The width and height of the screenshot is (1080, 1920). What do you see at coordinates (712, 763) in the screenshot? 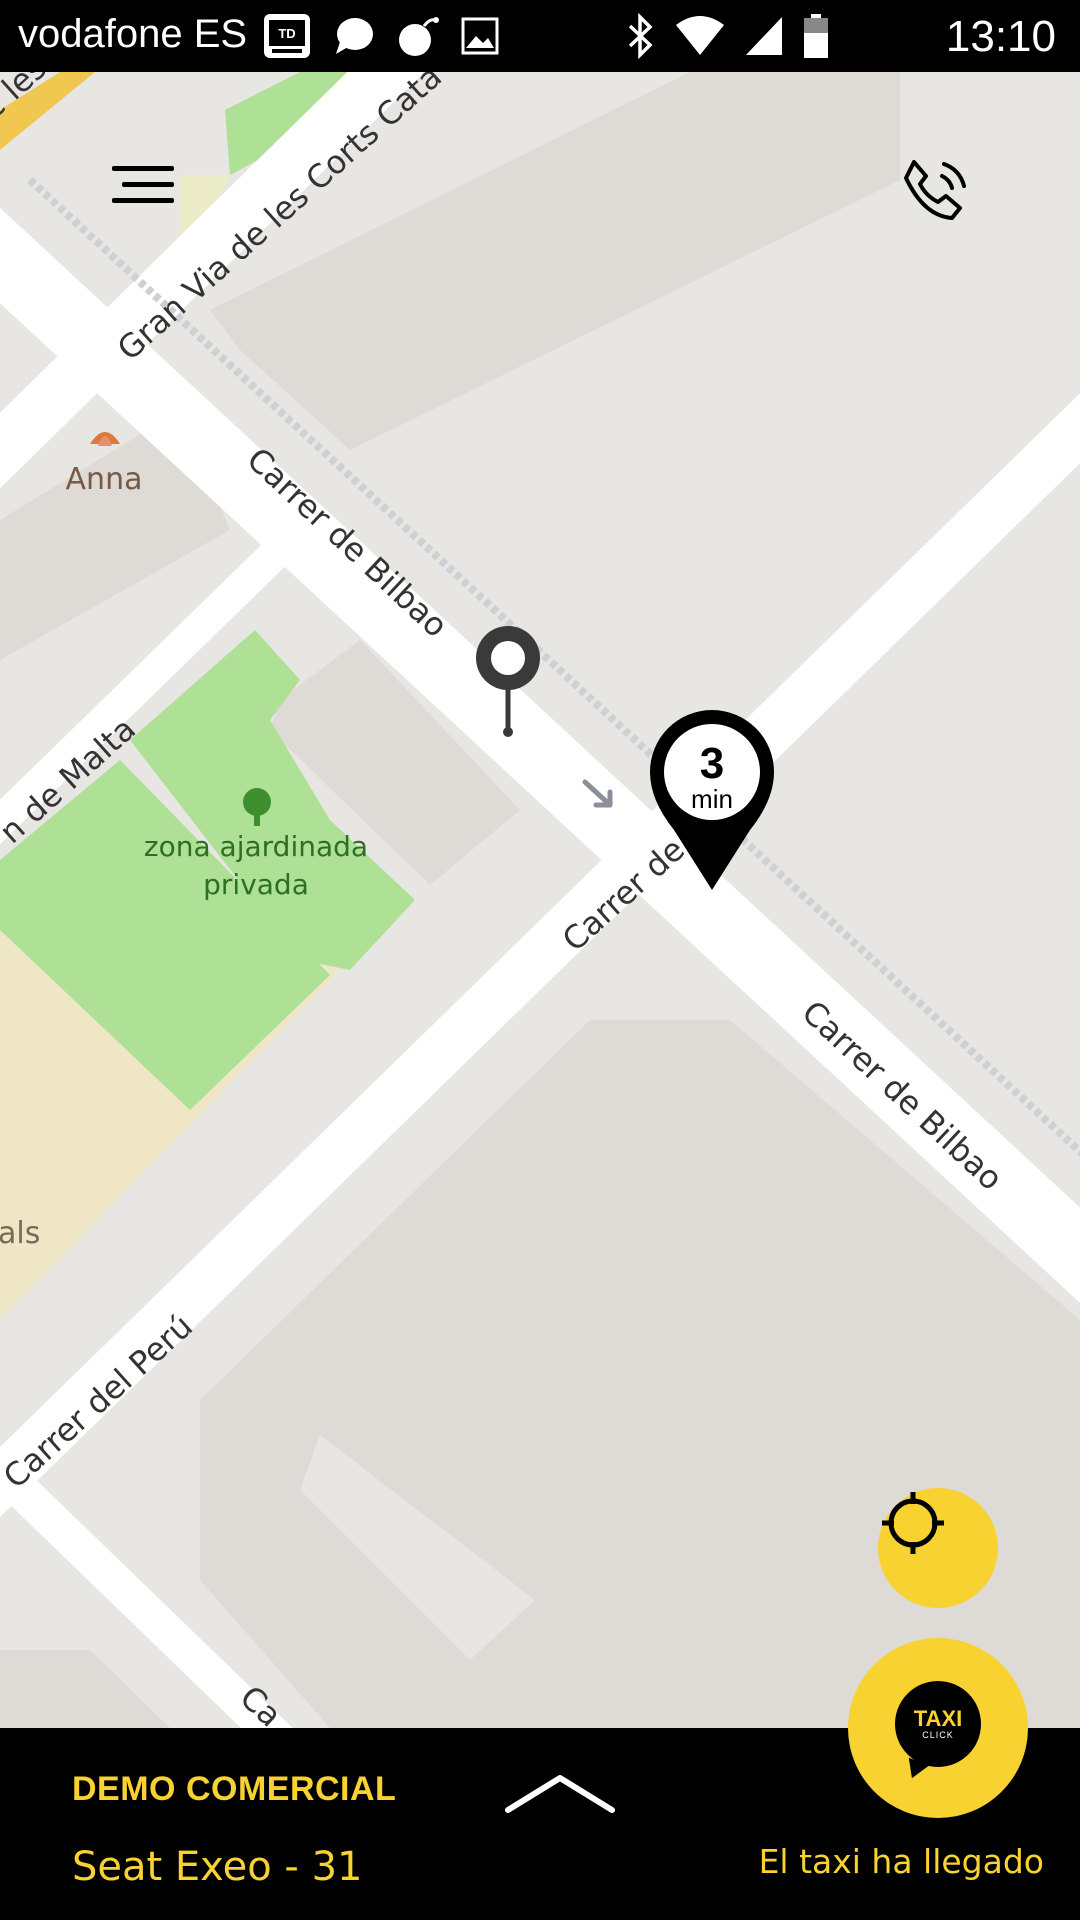
I see `eta-number: 3` at bounding box center [712, 763].